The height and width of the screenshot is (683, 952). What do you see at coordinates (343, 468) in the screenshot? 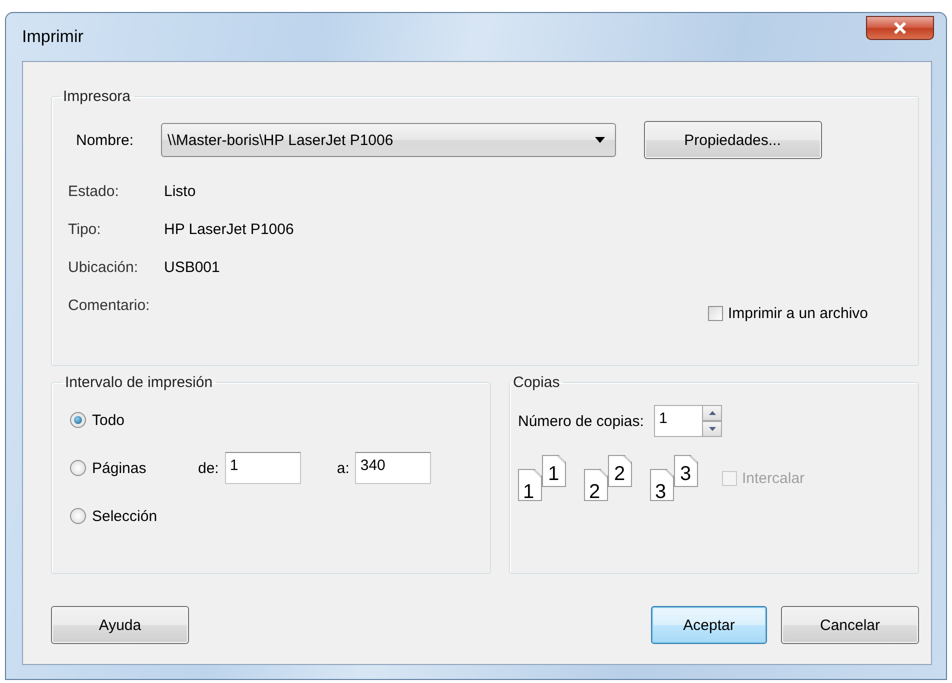
I see `field-label: a:` at bounding box center [343, 468].